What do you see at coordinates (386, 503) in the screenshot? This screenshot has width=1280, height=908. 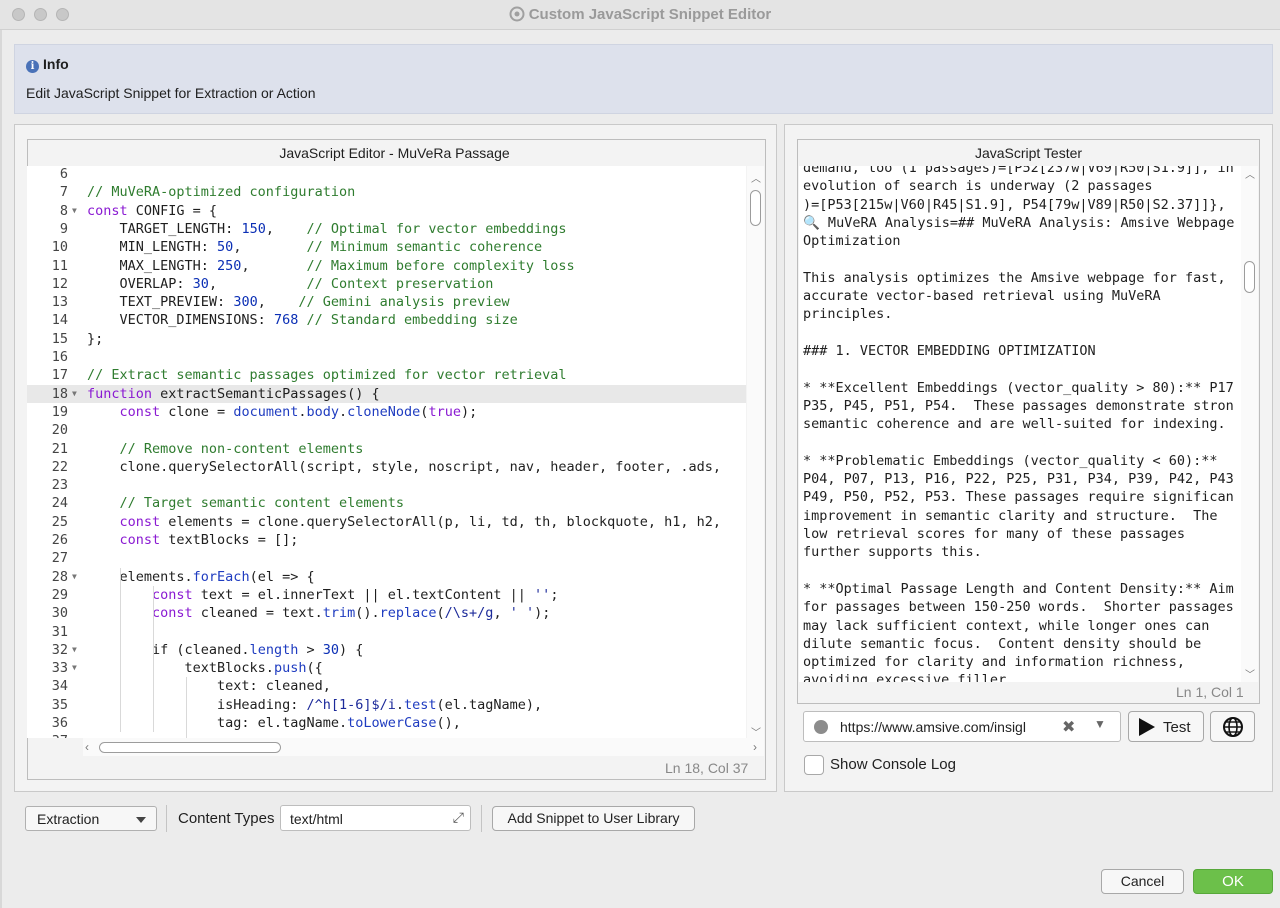 I see `code-line: 24 // Target semantic content elements` at bounding box center [386, 503].